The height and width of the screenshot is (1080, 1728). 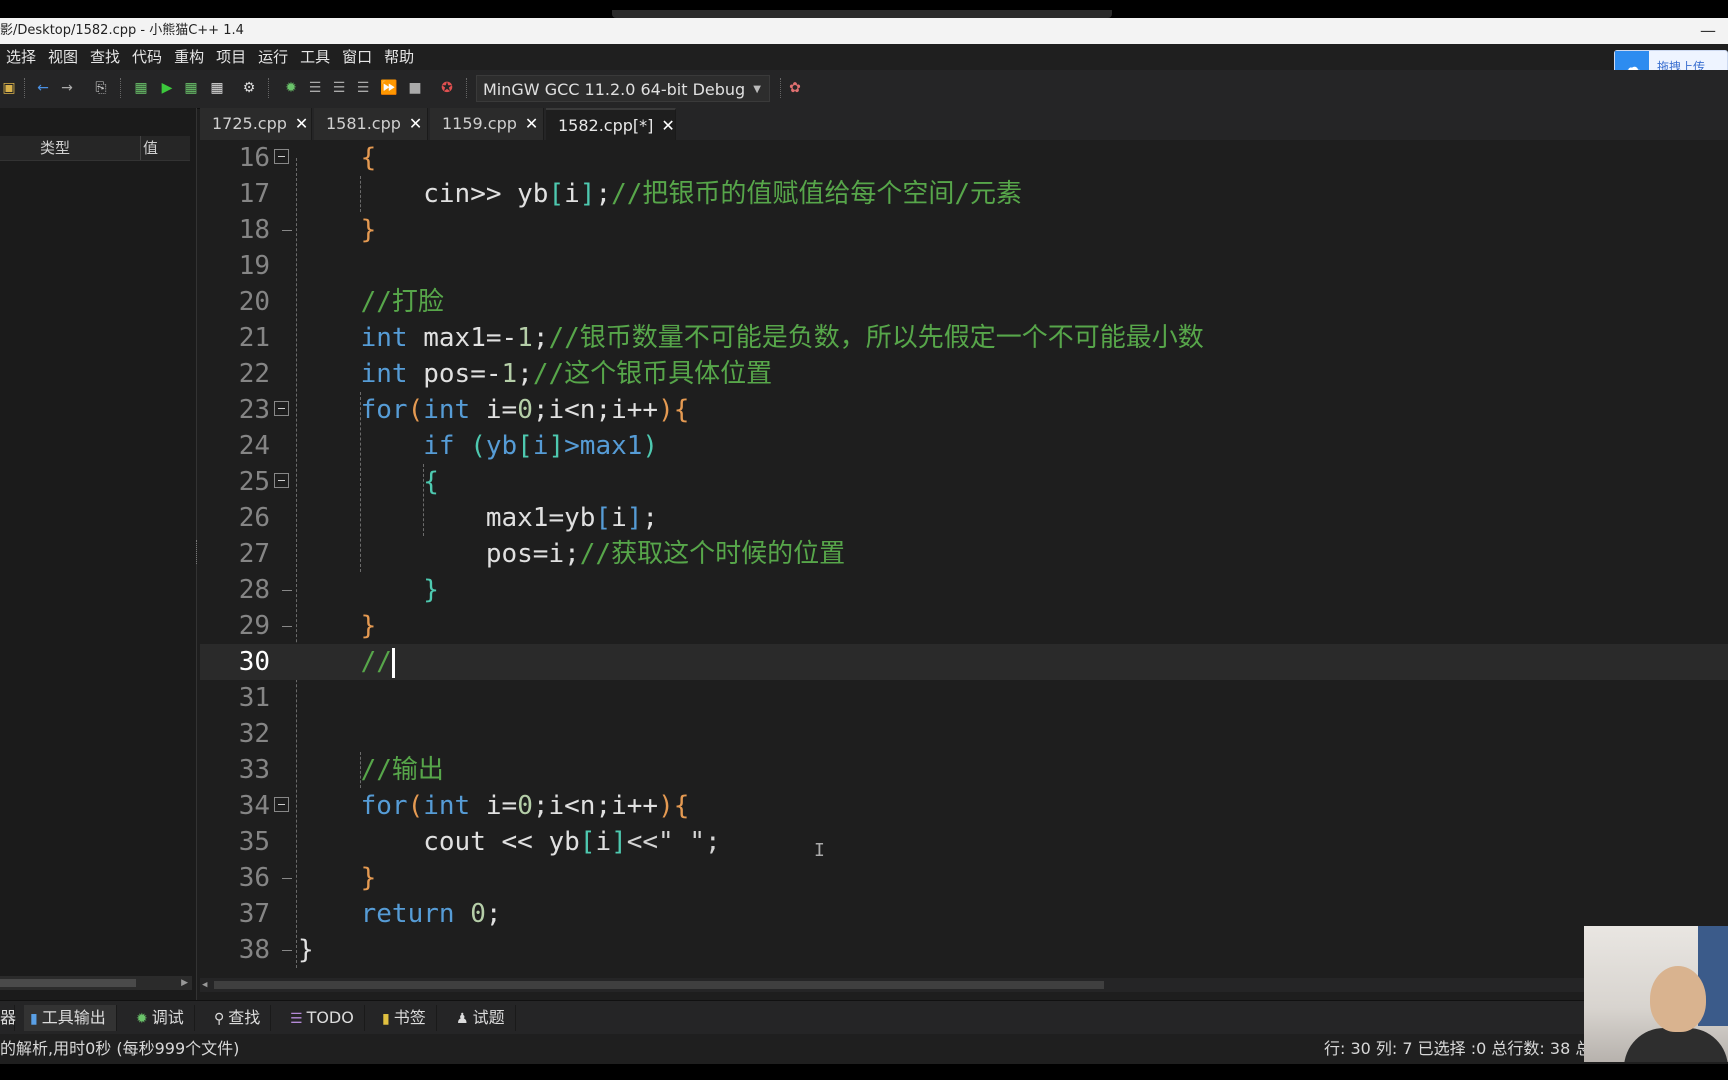 I want to click on menu-find: 查找, so click(x=105, y=57).